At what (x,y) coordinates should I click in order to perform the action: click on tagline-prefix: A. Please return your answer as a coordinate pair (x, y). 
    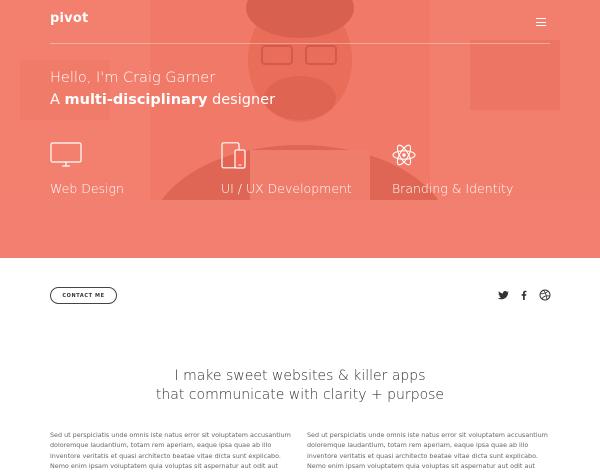
    Looking at the image, I should click on (57, 100).